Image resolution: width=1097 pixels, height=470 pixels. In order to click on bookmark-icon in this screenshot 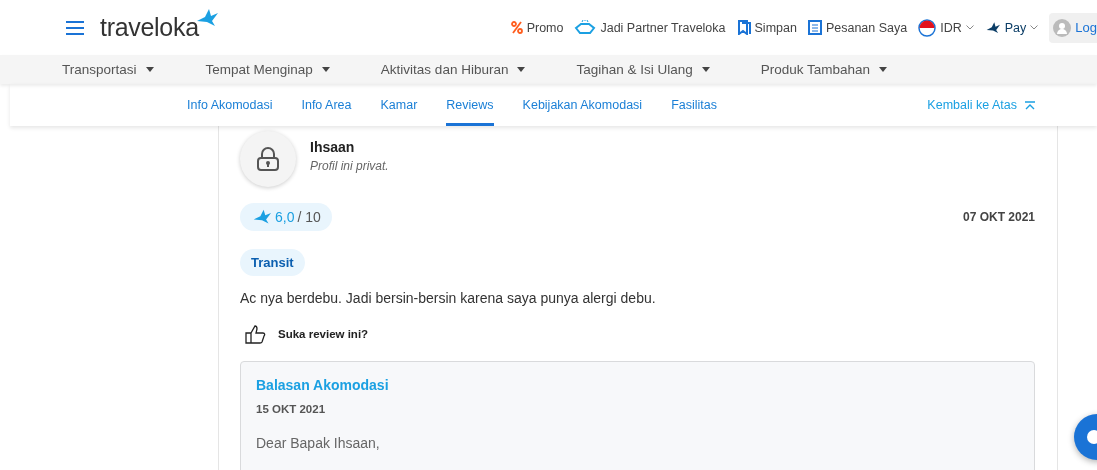, I will do `click(743, 27)`.